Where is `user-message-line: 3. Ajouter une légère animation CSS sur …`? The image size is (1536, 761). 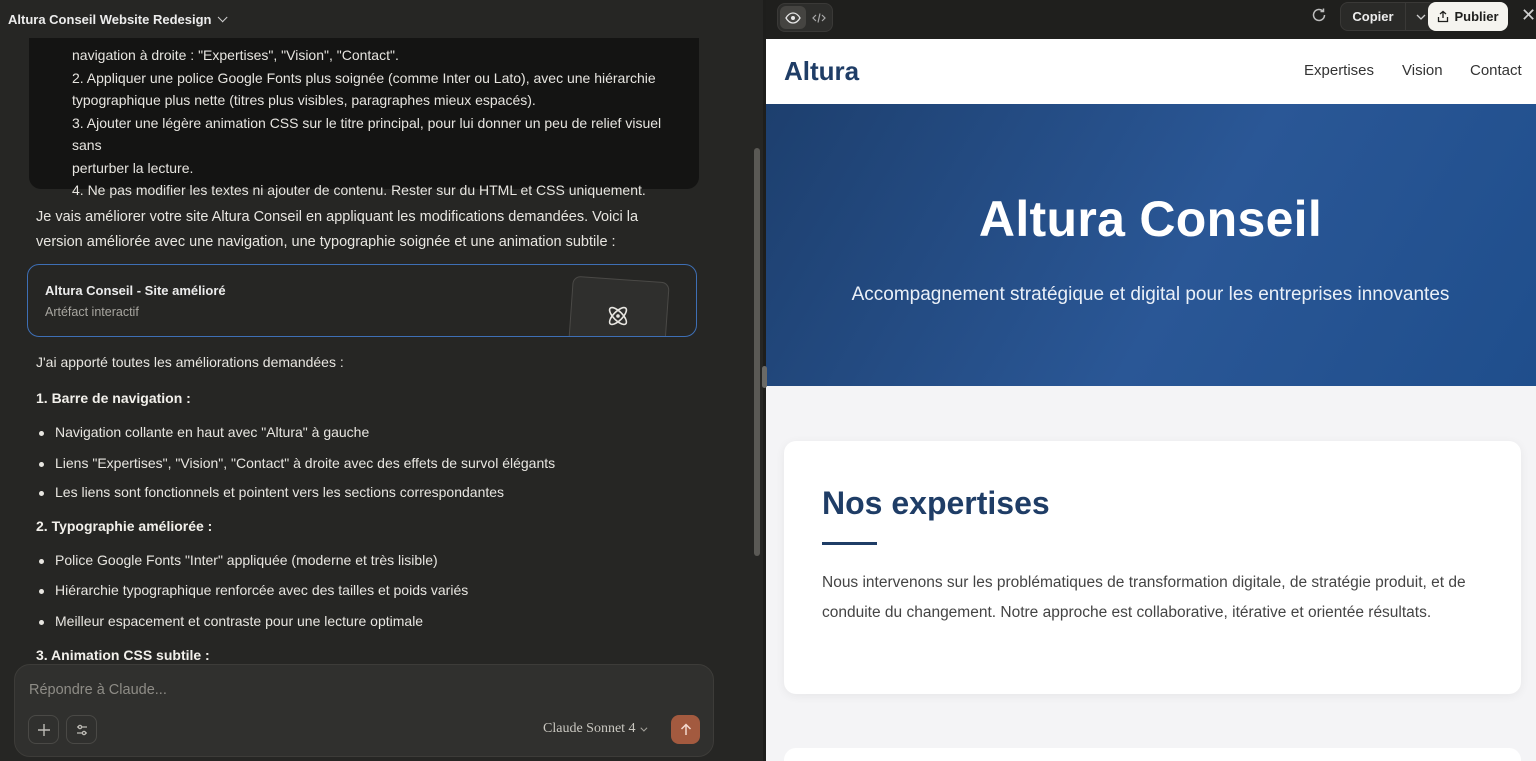 user-message-line: 3. Ajouter une légère animation CSS sur … is located at coordinates (367, 134).